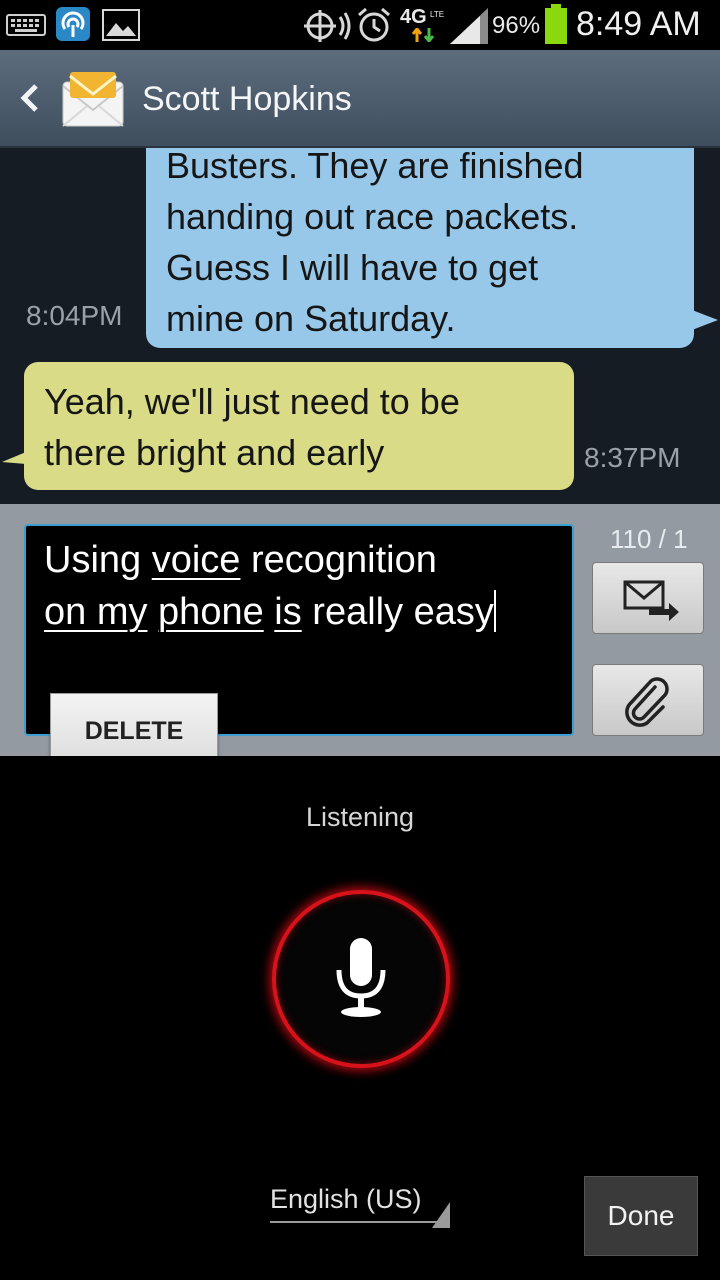 Image resolution: width=720 pixels, height=1280 pixels. I want to click on message-timestamp: 8:04PM, so click(74, 315).